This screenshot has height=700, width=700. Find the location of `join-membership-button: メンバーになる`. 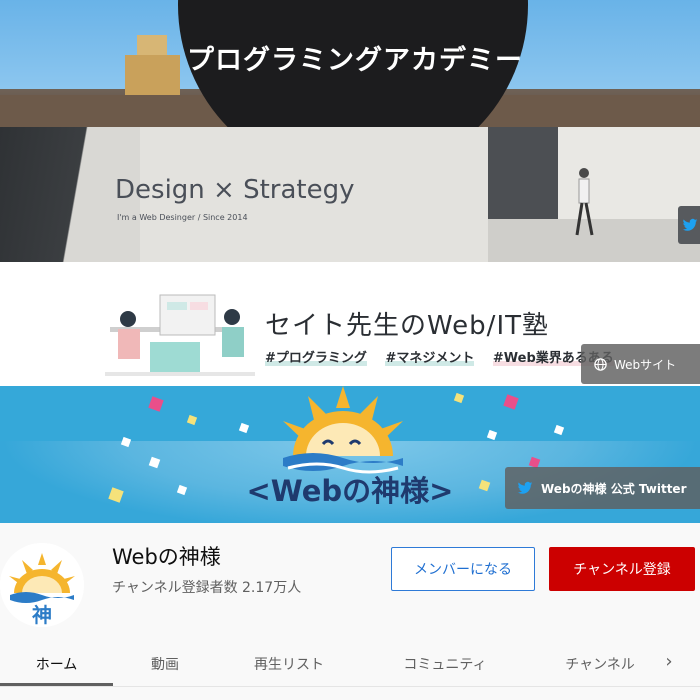

join-membership-button: メンバーになる is located at coordinates (463, 569).